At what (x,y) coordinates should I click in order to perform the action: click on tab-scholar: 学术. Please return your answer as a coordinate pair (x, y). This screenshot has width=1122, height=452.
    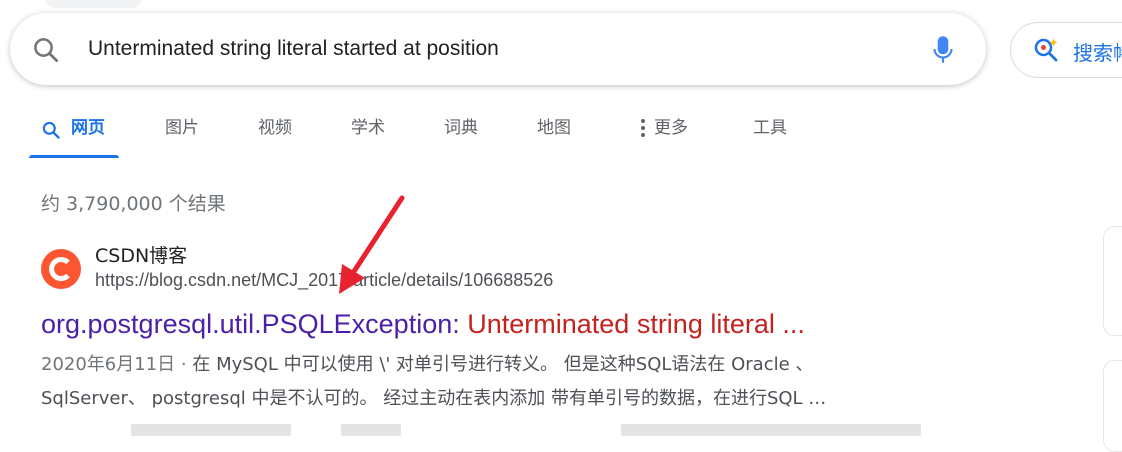
    Looking at the image, I should click on (368, 130).